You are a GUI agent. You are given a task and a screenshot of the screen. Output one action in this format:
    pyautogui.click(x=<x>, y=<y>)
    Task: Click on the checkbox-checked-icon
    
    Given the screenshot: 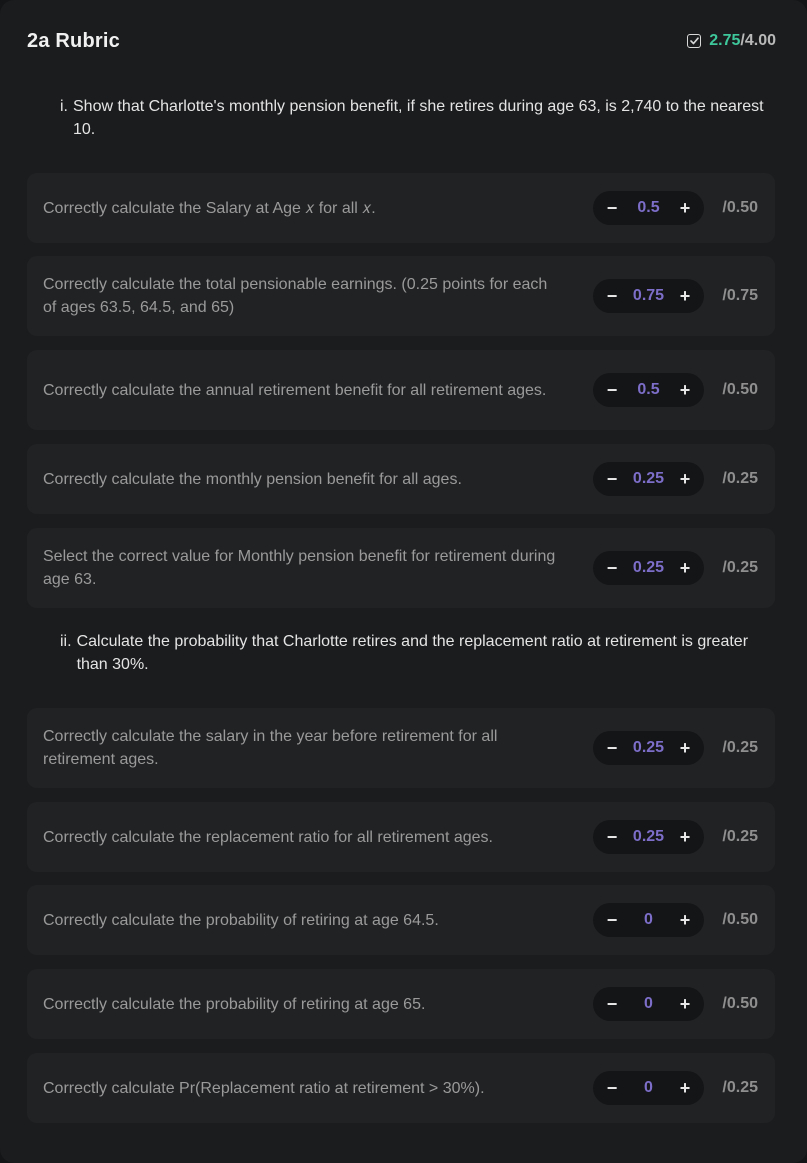 What is the action you would take?
    pyautogui.click(x=694, y=41)
    